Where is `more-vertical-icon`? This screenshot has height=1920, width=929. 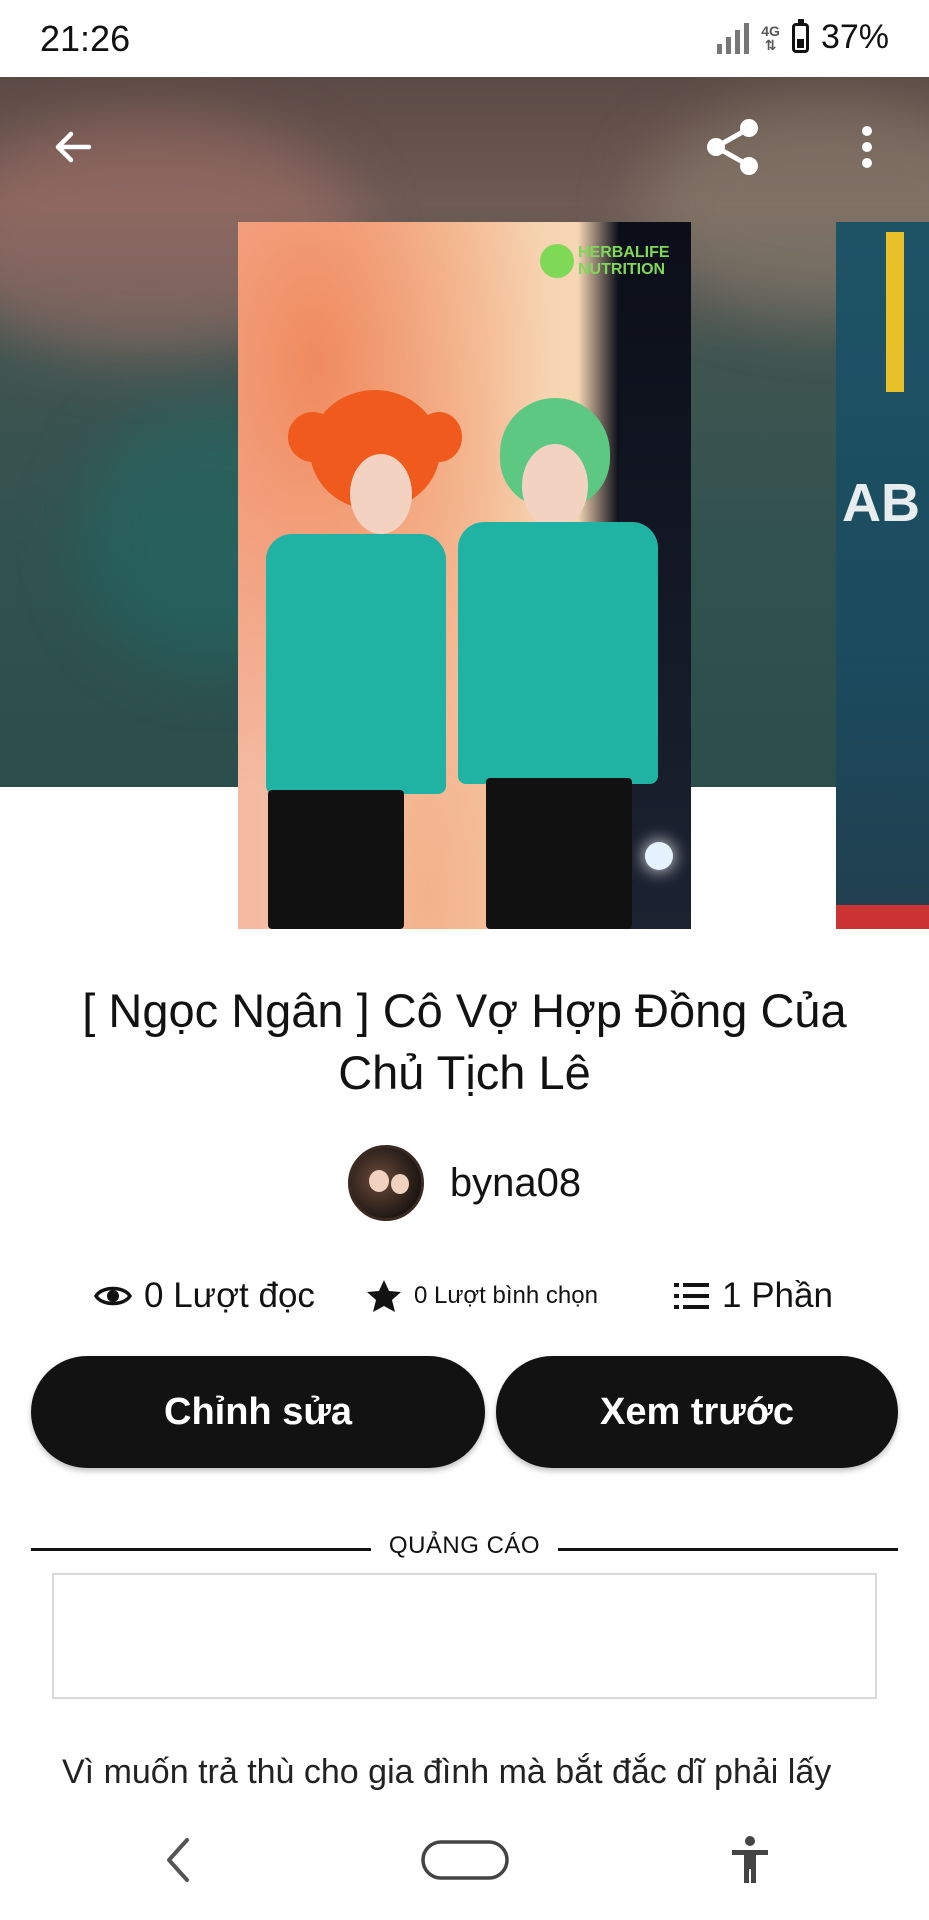 more-vertical-icon is located at coordinates (867, 147).